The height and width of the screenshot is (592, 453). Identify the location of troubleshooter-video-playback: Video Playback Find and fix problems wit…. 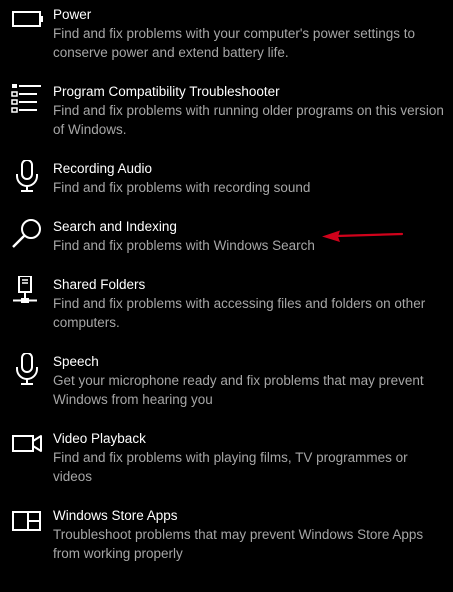
(226, 460).